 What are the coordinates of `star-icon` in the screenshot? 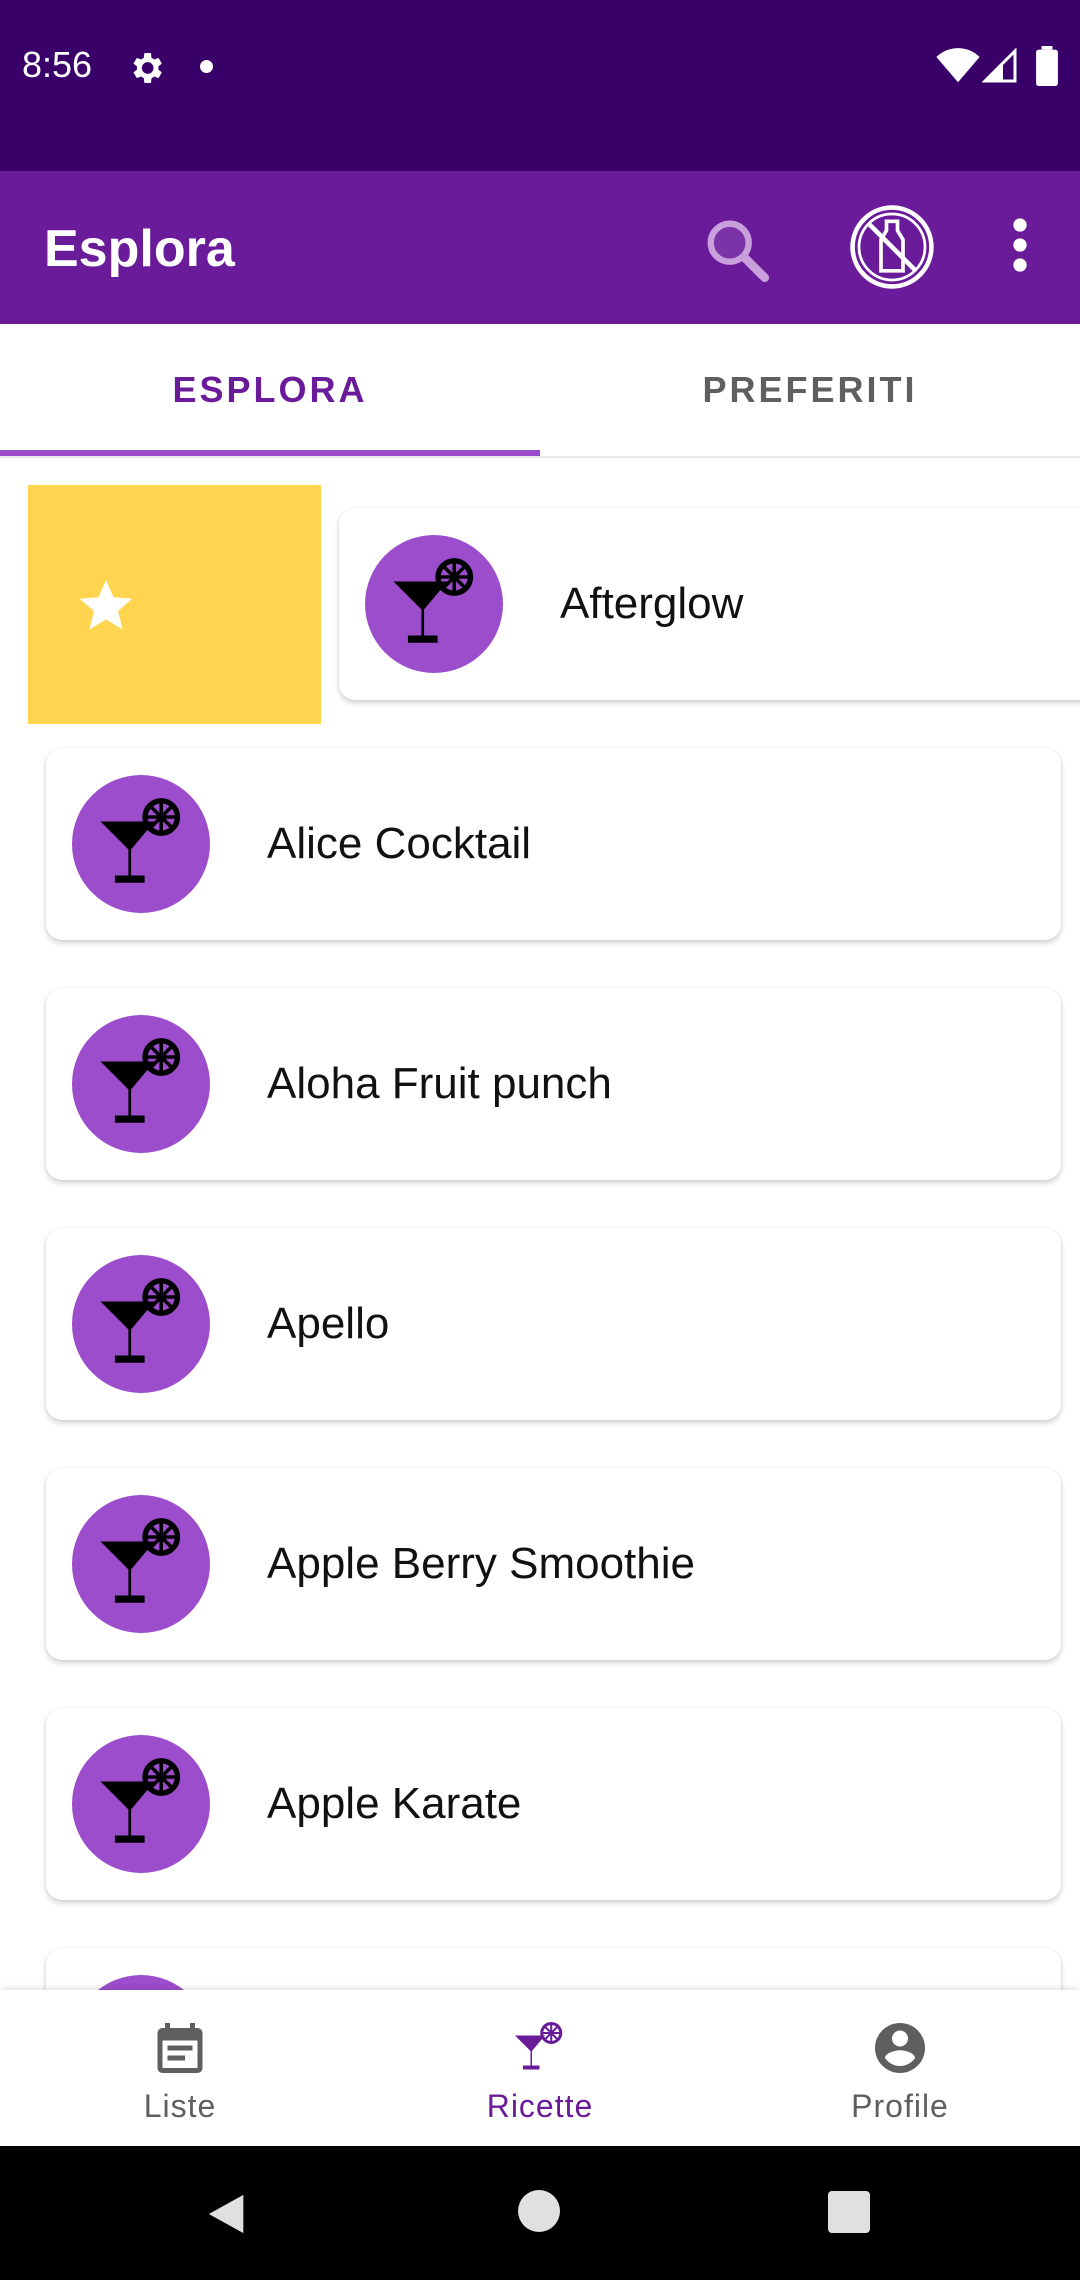 It's located at (106, 605).